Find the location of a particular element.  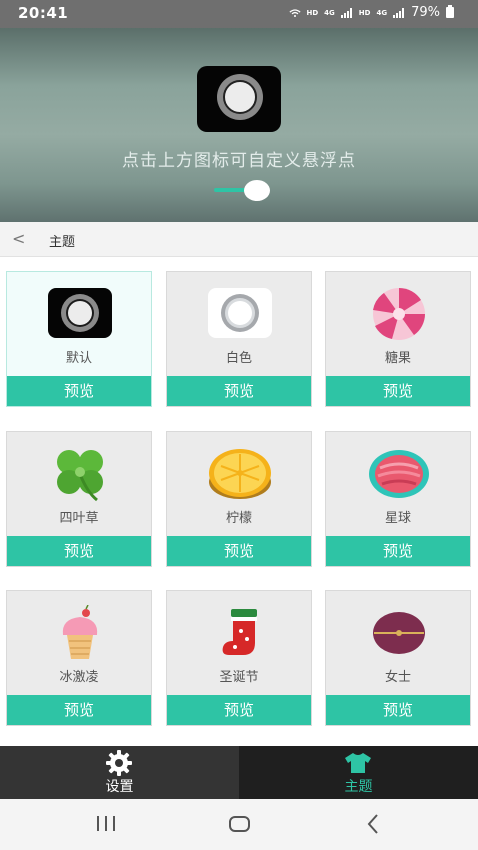

white-theme-icon is located at coordinates (240, 313).